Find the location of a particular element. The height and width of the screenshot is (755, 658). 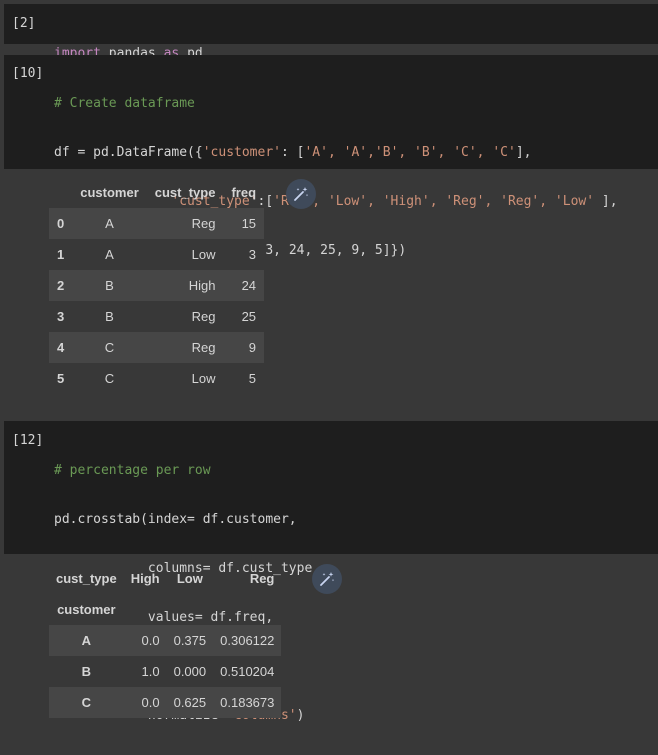

table-cell: 24 is located at coordinates (249, 285).